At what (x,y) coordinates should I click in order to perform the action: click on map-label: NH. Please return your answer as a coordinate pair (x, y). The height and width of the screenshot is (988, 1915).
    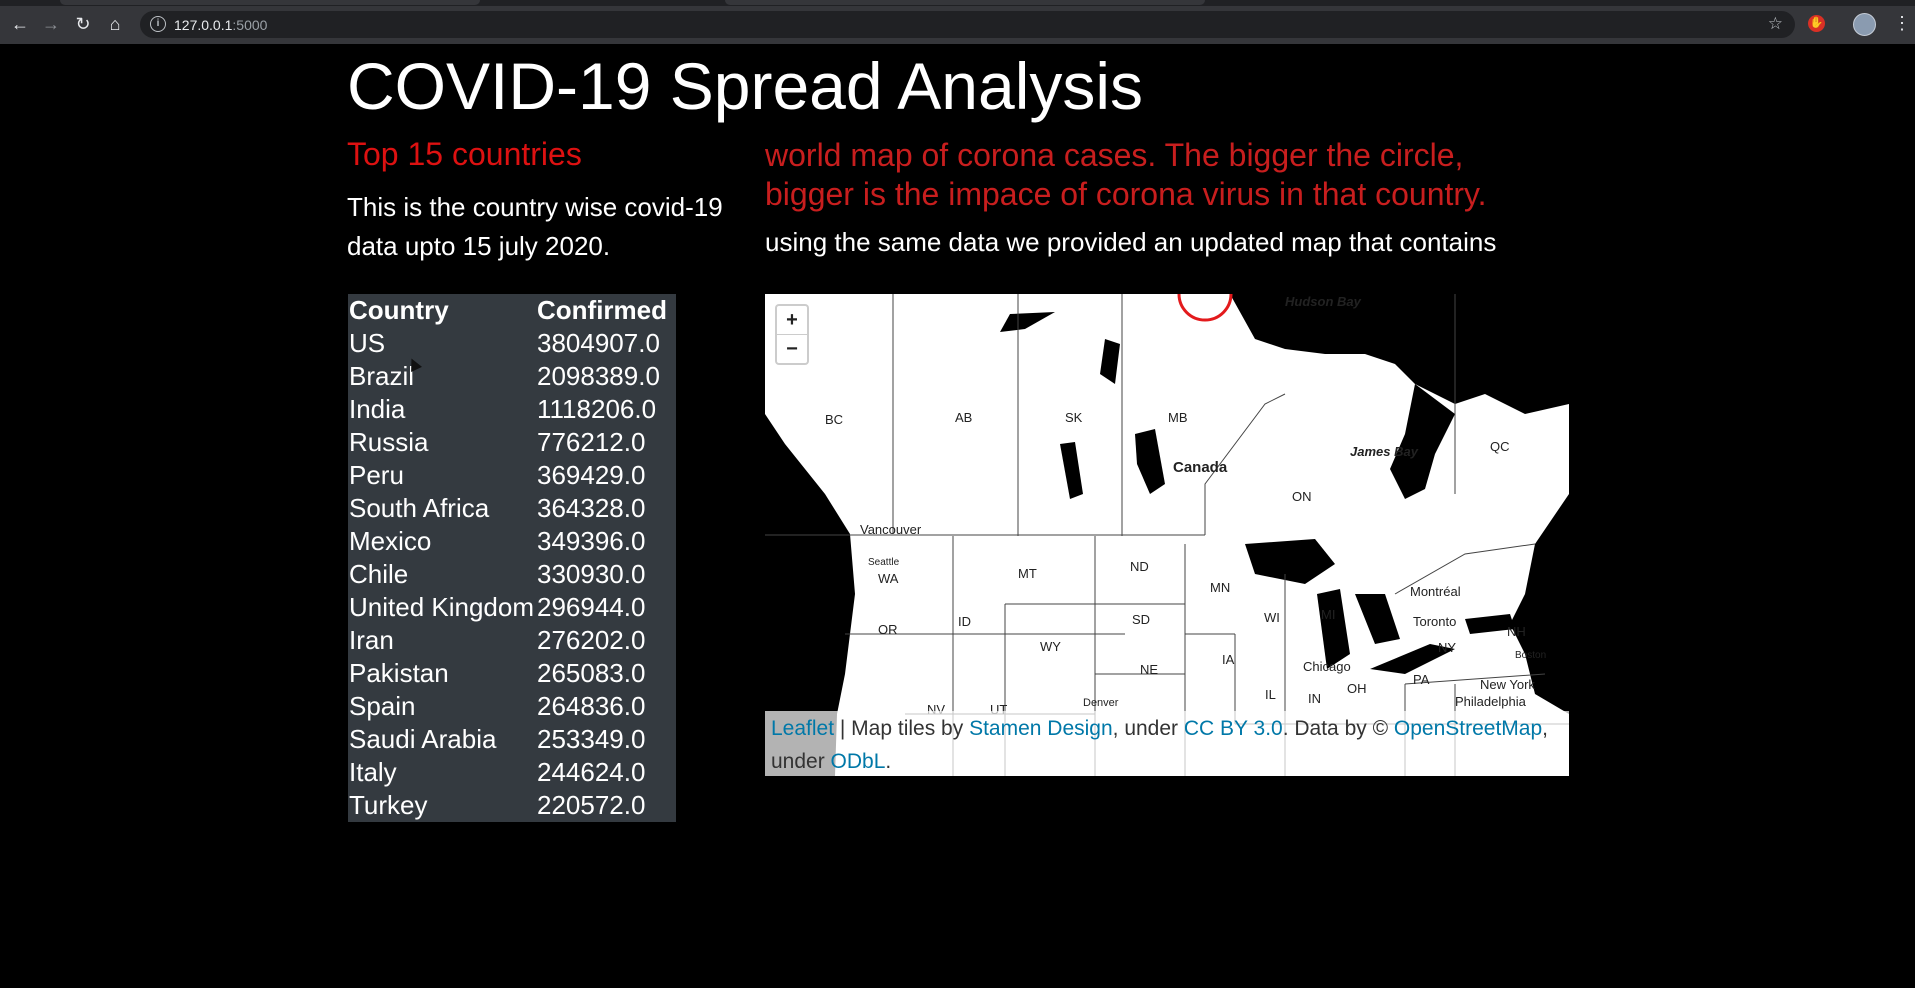
    Looking at the image, I should click on (1516, 631).